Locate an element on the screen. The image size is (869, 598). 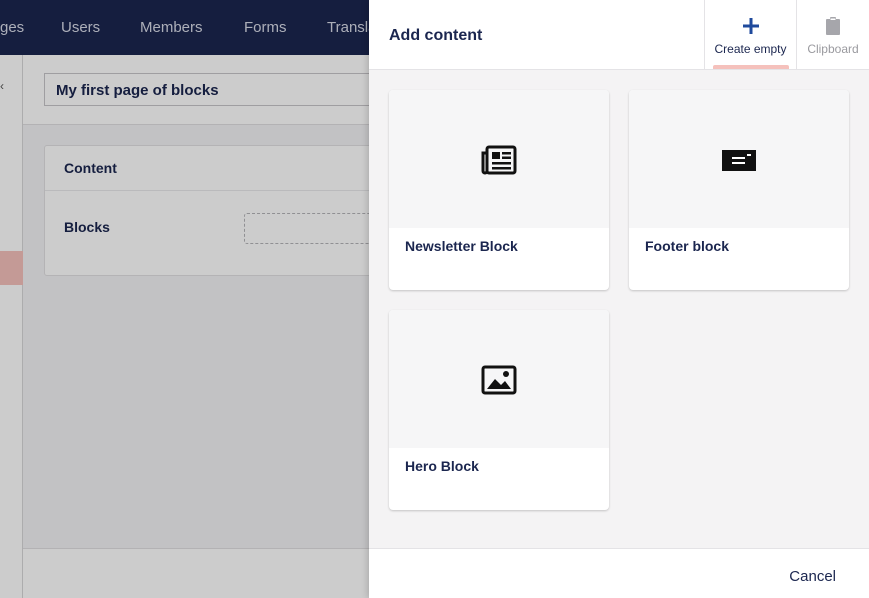
create-empty-button: Create empty is located at coordinates (750, 34).